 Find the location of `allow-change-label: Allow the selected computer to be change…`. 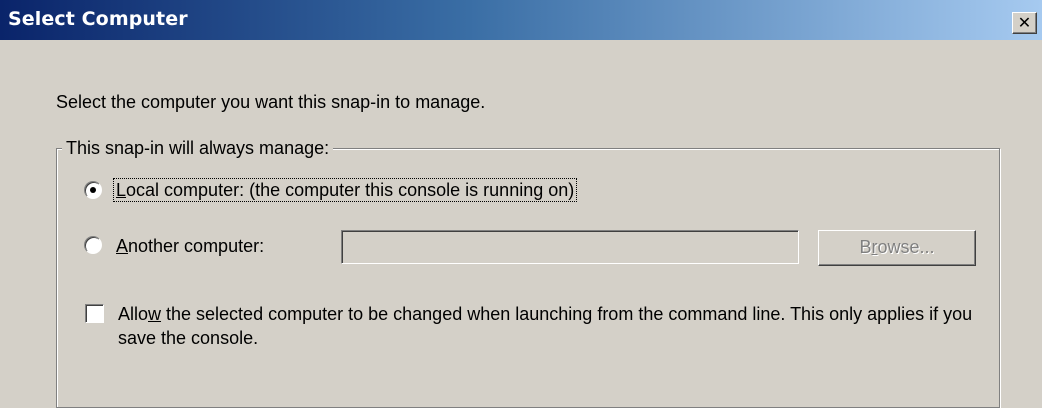

allow-change-label: Allow the selected computer to be change… is located at coordinates (553, 326).